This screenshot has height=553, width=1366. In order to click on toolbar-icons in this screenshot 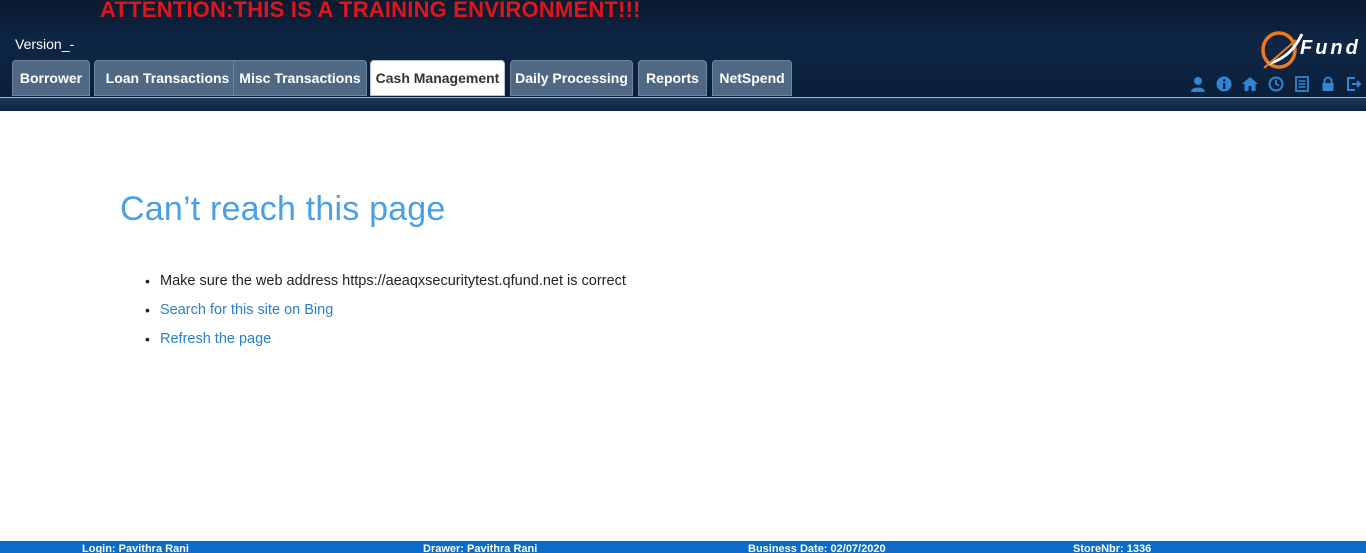, I will do `click(1276, 84)`.